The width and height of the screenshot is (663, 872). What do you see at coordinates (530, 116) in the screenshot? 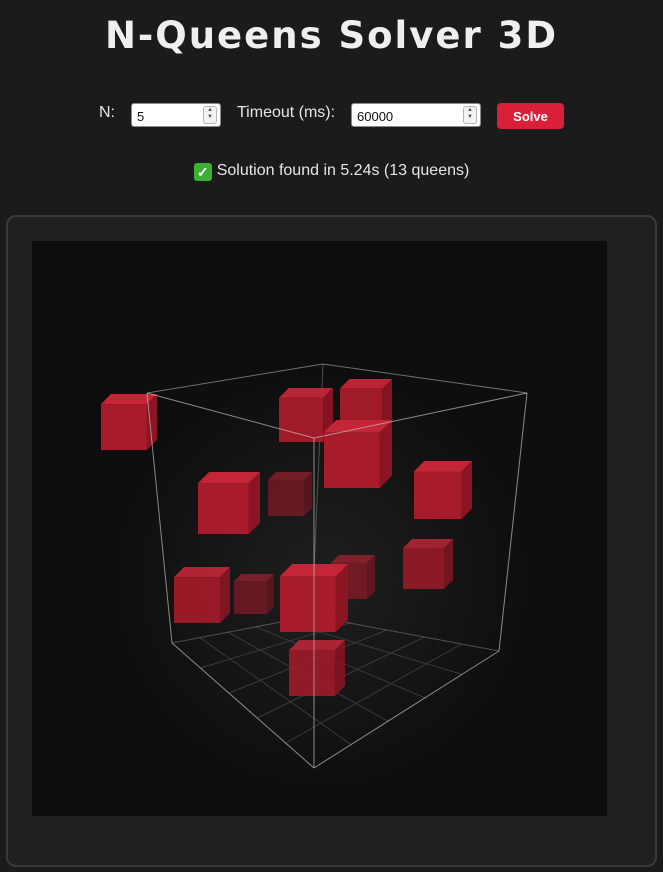
I see `solve-button: Solve` at bounding box center [530, 116].